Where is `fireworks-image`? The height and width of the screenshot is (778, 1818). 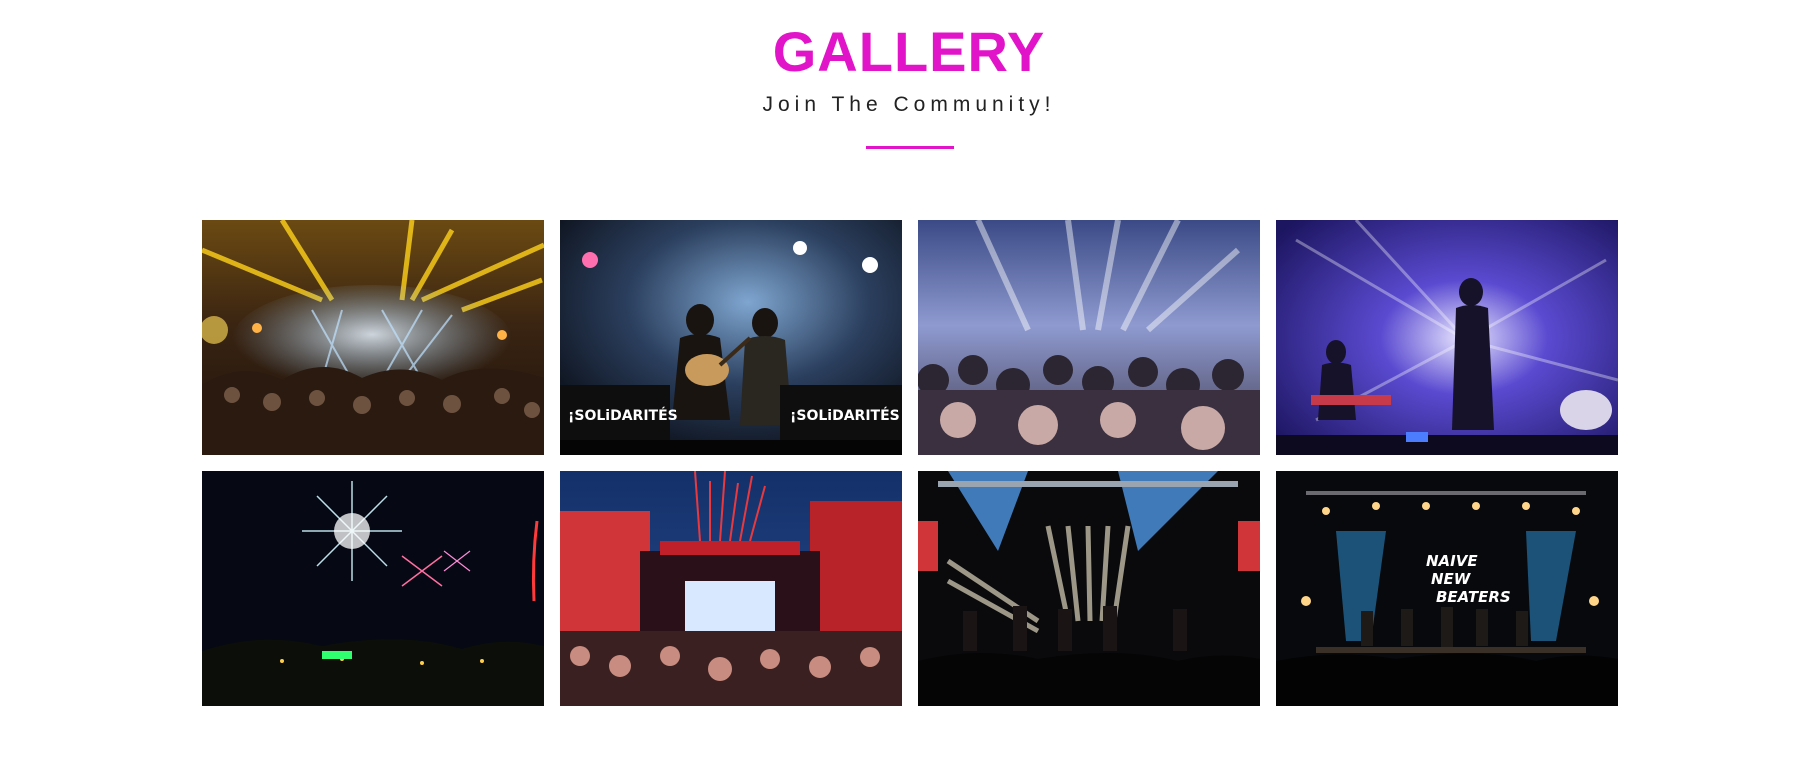
fireworks-image is located at coordinates (373, 588).